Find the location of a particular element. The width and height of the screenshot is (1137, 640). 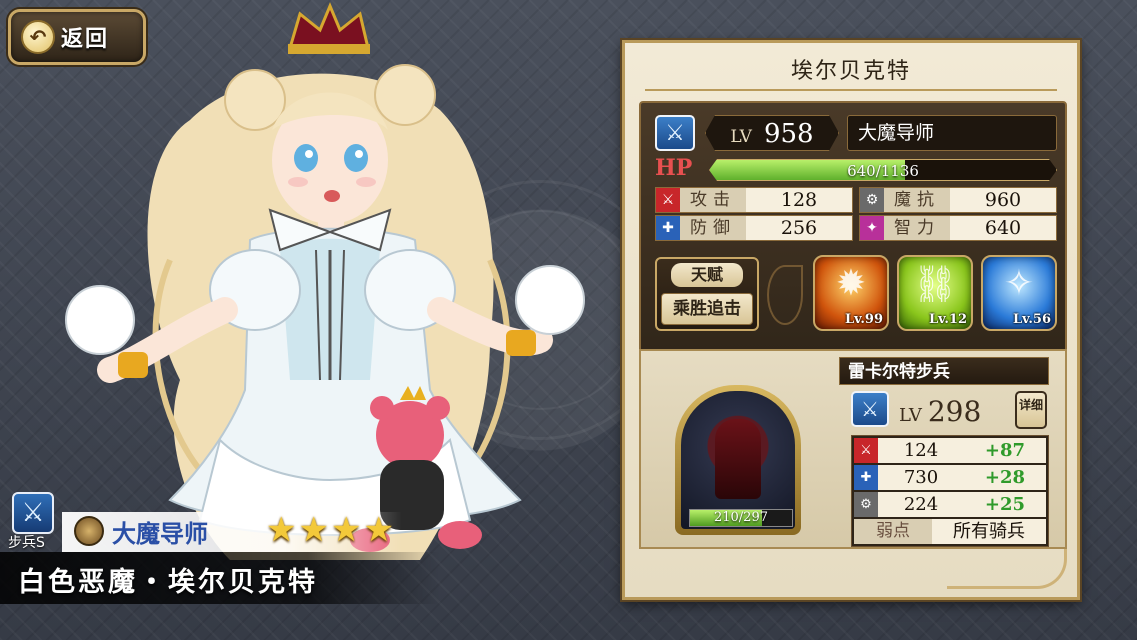

level-tag: LV is located at coordinates (741, 137).